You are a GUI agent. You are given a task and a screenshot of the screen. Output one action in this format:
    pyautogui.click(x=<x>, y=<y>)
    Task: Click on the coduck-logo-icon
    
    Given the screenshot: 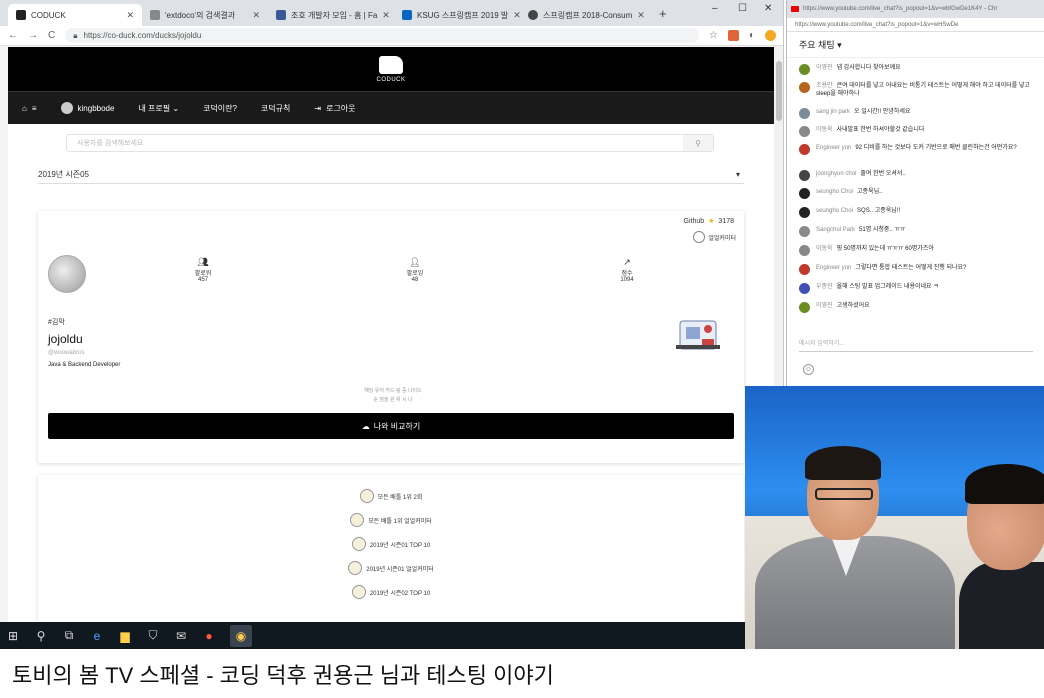 What is the action you would take?
    pyautogui.click(x=391, y=64)
    